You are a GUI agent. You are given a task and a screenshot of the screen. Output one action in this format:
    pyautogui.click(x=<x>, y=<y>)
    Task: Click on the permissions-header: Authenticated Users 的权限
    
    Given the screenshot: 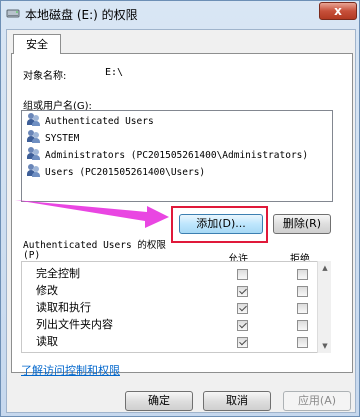 What is the action you would take?
    pyautogui.click(x=94, y=245)
    